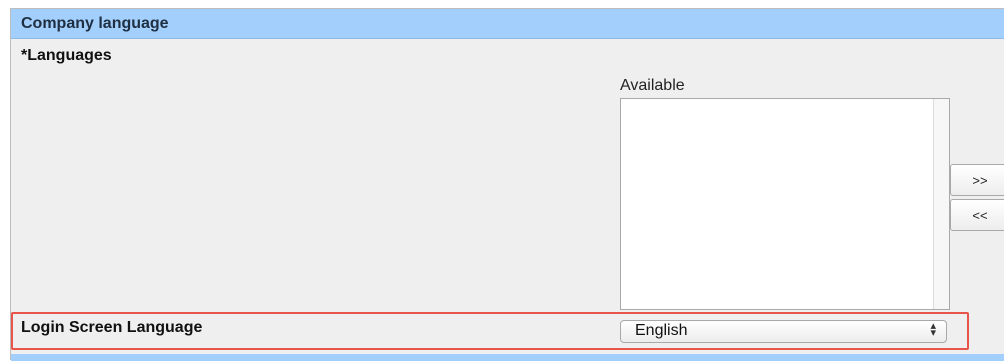  What do you see at coordinates (95, 23) in the screenshot?
I see `section-title: Company language` at bounding box center [95, 23].